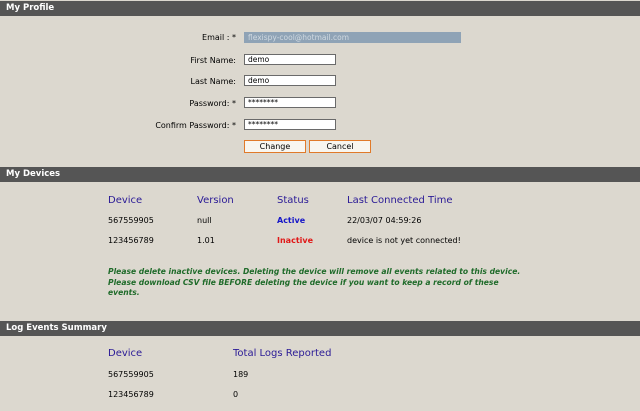  I want to click on column-header-total-logs: Total Logs Reported, so click(282, 353).